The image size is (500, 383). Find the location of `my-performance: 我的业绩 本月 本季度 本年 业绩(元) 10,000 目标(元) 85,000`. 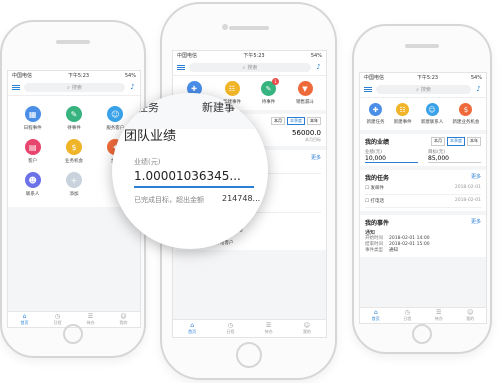

my-performance: 我的业绩 本月 本季度 本年 业绩(元) 10,000 目标(元) 85,000 is located at coordinates (423, 150).